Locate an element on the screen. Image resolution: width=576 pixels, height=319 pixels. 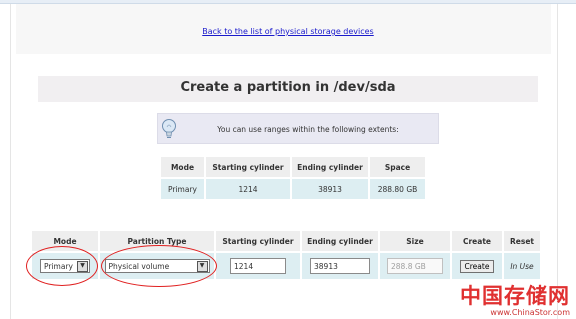
extents-row: Primary 1214 38913 288.80 GB is located at coordinates (293, 189).